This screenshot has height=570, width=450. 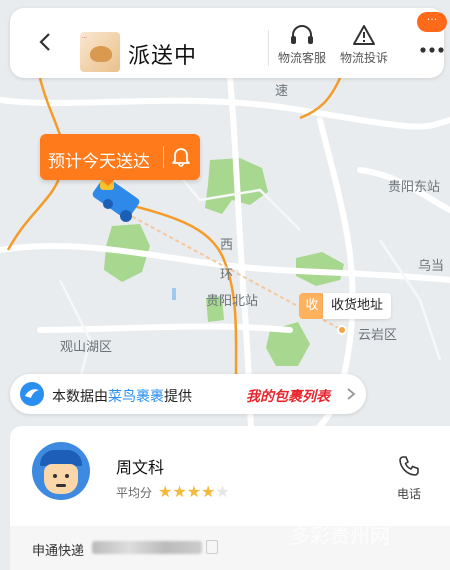 What do you see at coordinates (288, 396) in the screenshot?
I see `my-package-list-link: 我的包裹列表` at bounding box center [288, 396].